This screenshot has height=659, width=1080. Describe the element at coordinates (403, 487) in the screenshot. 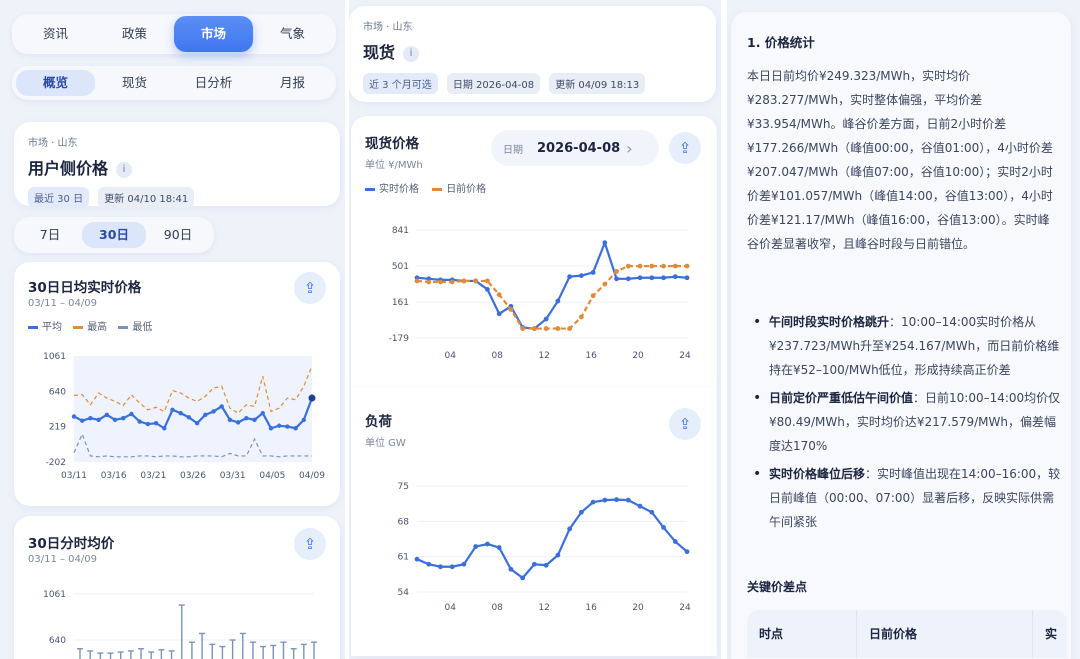

I see `y-tick-label: 75` at that location.